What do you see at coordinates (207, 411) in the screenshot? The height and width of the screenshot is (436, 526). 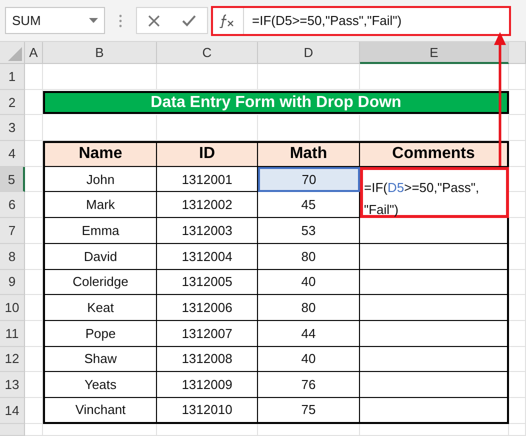 I see `table-cell: 1312010` at bounding box center [207, 411].